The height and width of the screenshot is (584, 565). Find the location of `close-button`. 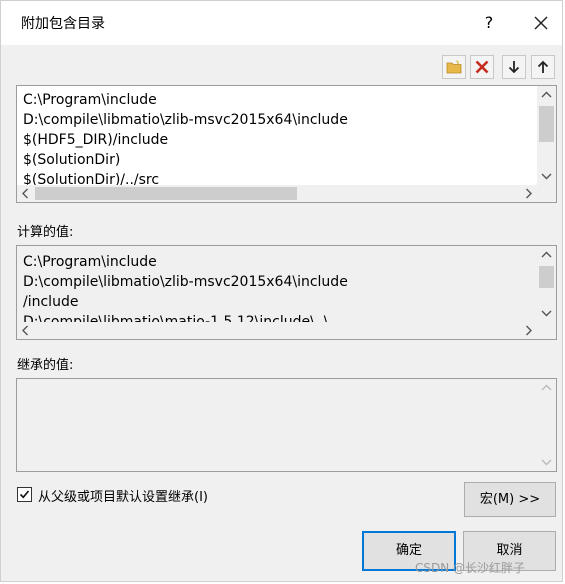

close-button is located at coordinates (541, 23).